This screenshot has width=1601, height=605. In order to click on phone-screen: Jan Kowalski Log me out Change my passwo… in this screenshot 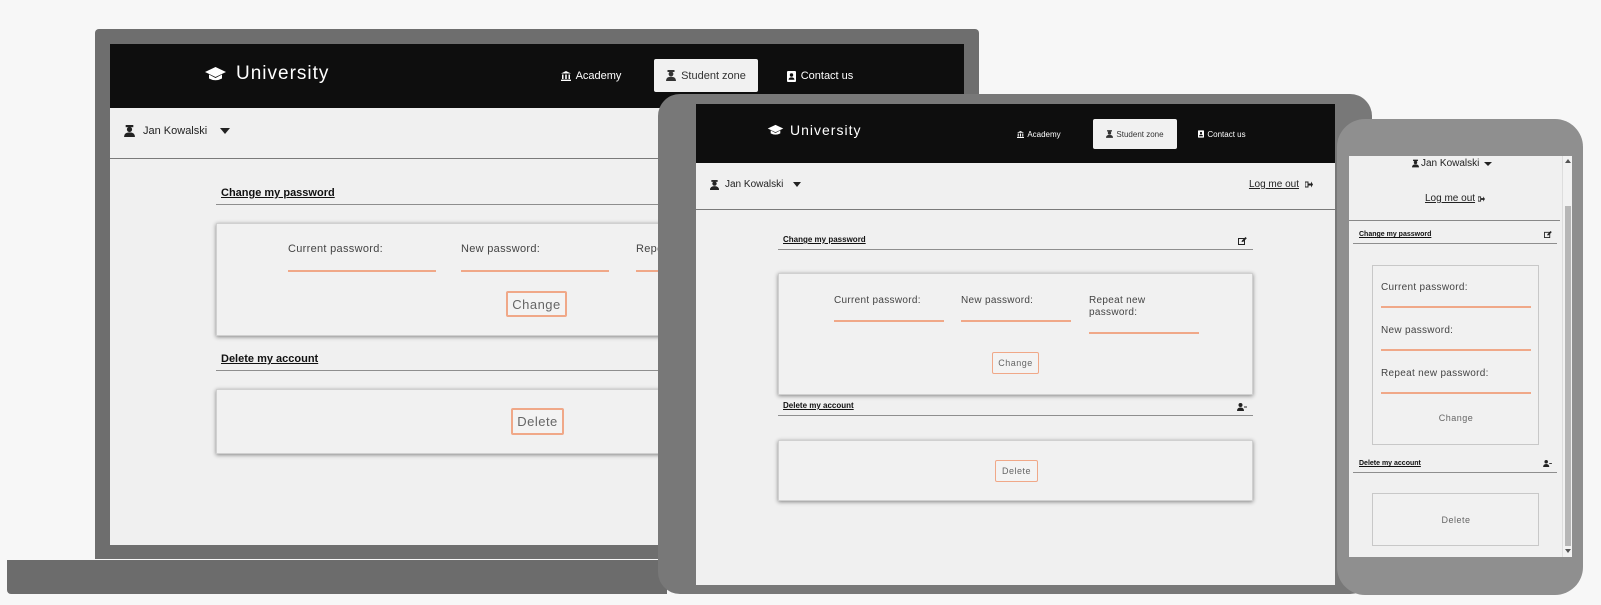, I will do `click(1460, 356)`.